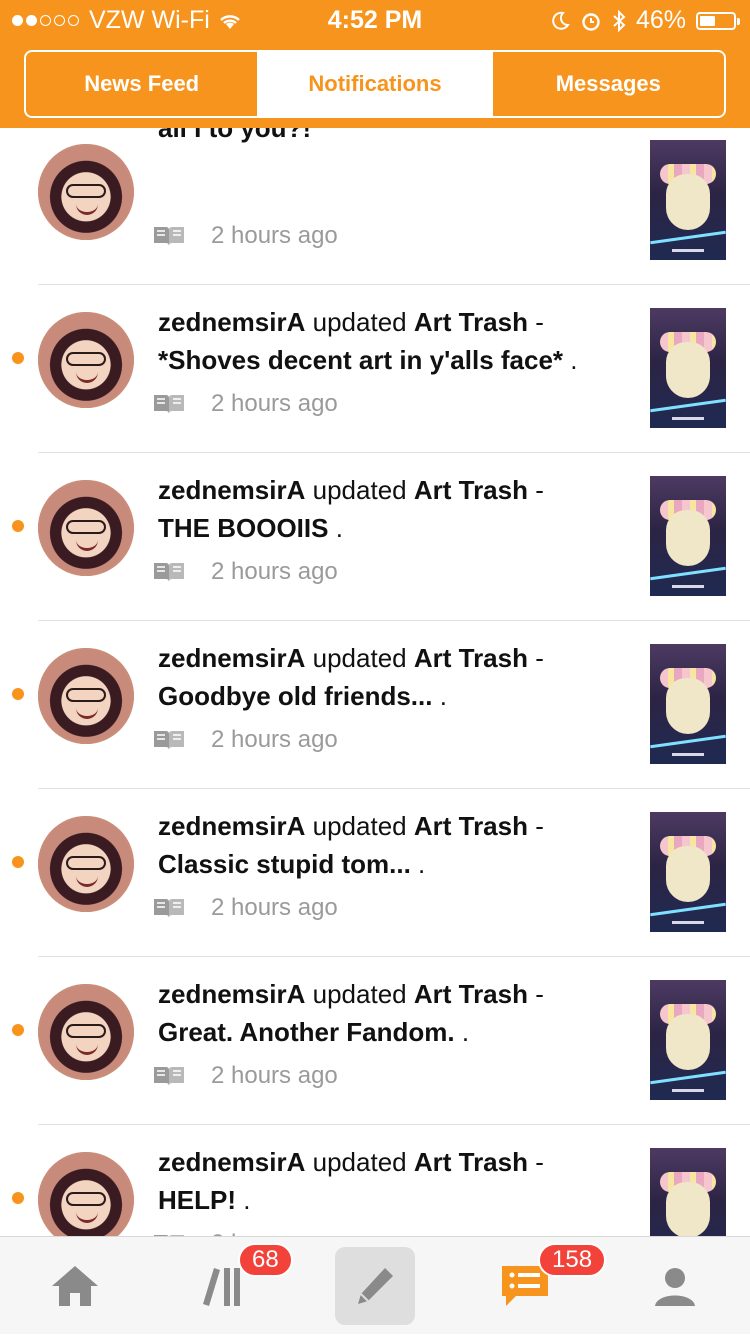 The width and height of the screenshot is (750, 1335). I want to click on profile-tab, so click(675, 1286).